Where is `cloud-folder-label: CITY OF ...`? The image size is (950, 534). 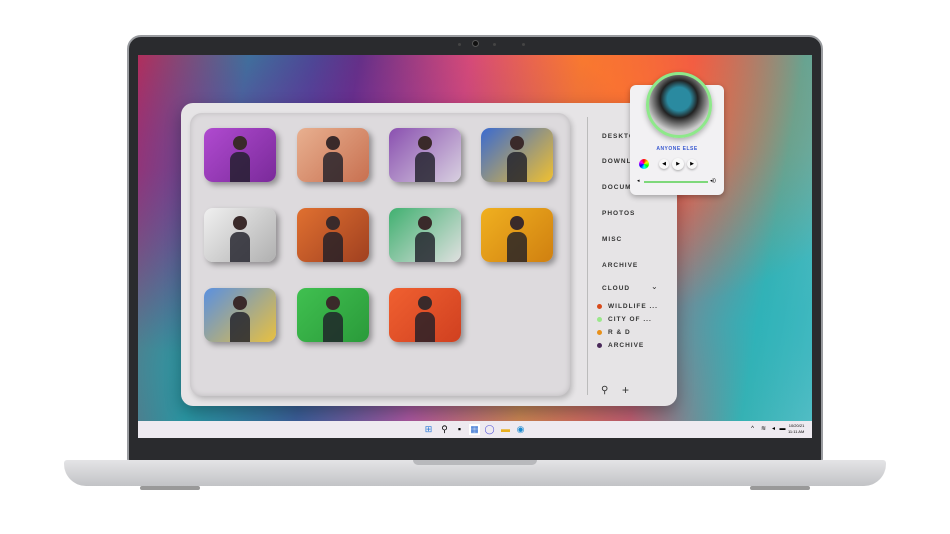 cloud-folder-label: CITY OF ... is located at coordinates (630, 319).